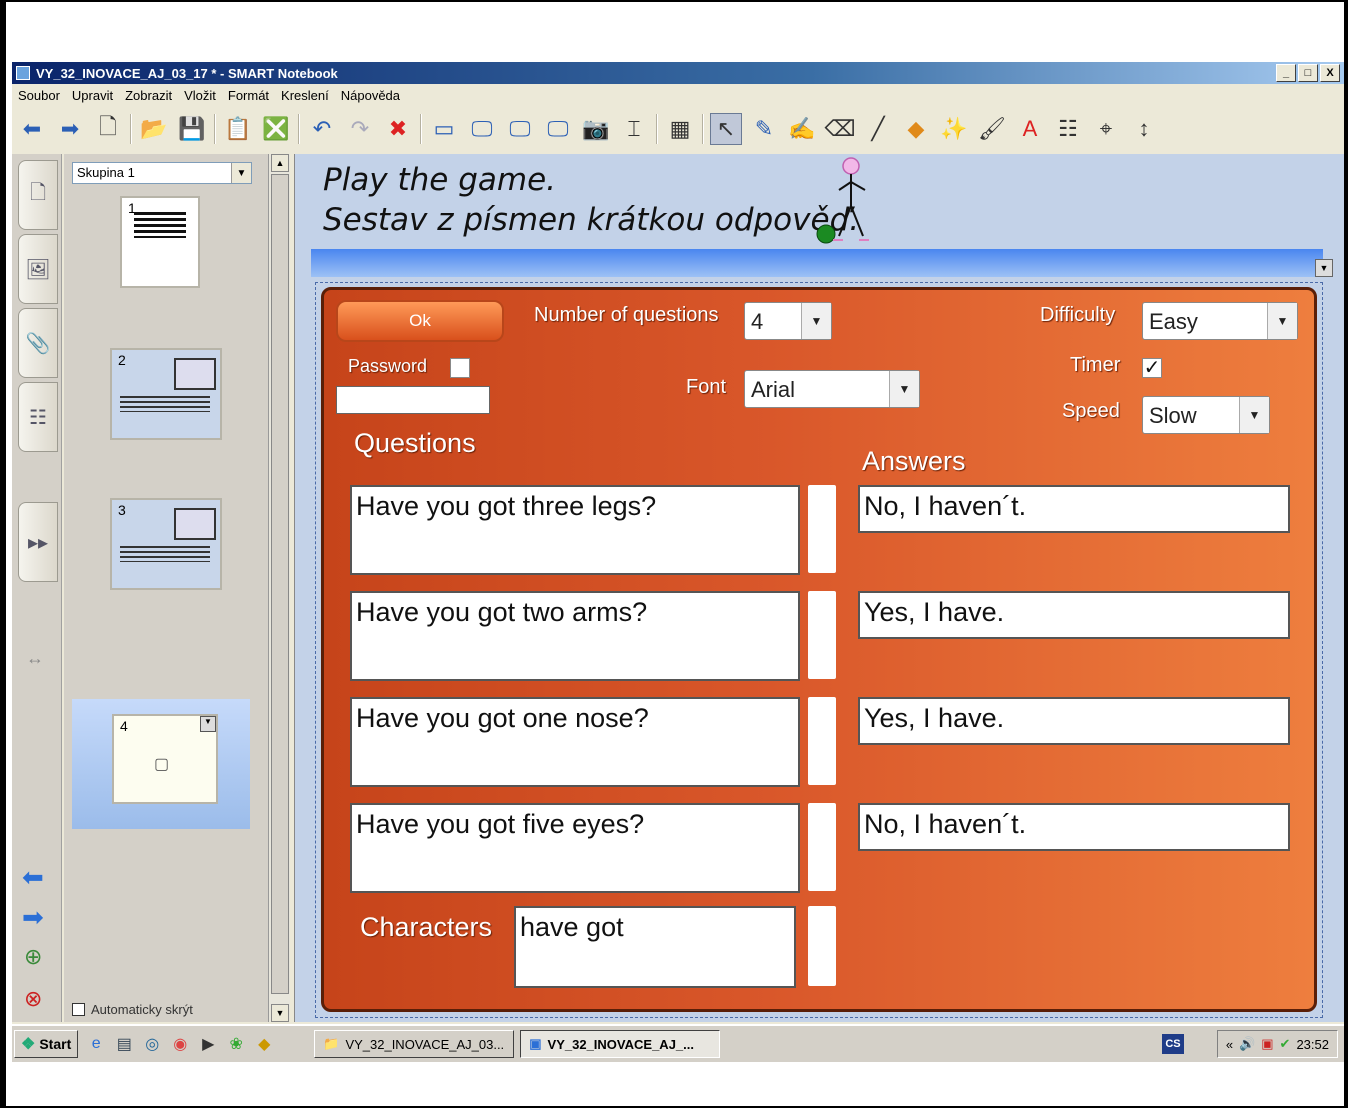  Describe the element at coordinates (165, 759) in the screenshot. I see `page-thumbnail-4: 4 ▼ ▢` at that location.